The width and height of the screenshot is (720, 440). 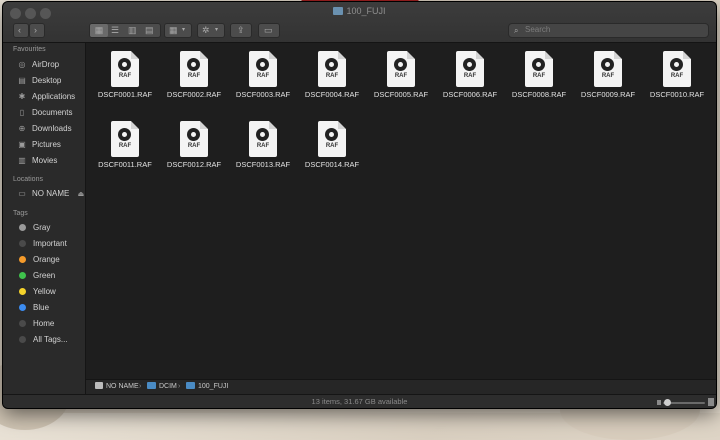 I want to click on file-item: RAF DSCF0001.RAF, so click(x=125, y=78).